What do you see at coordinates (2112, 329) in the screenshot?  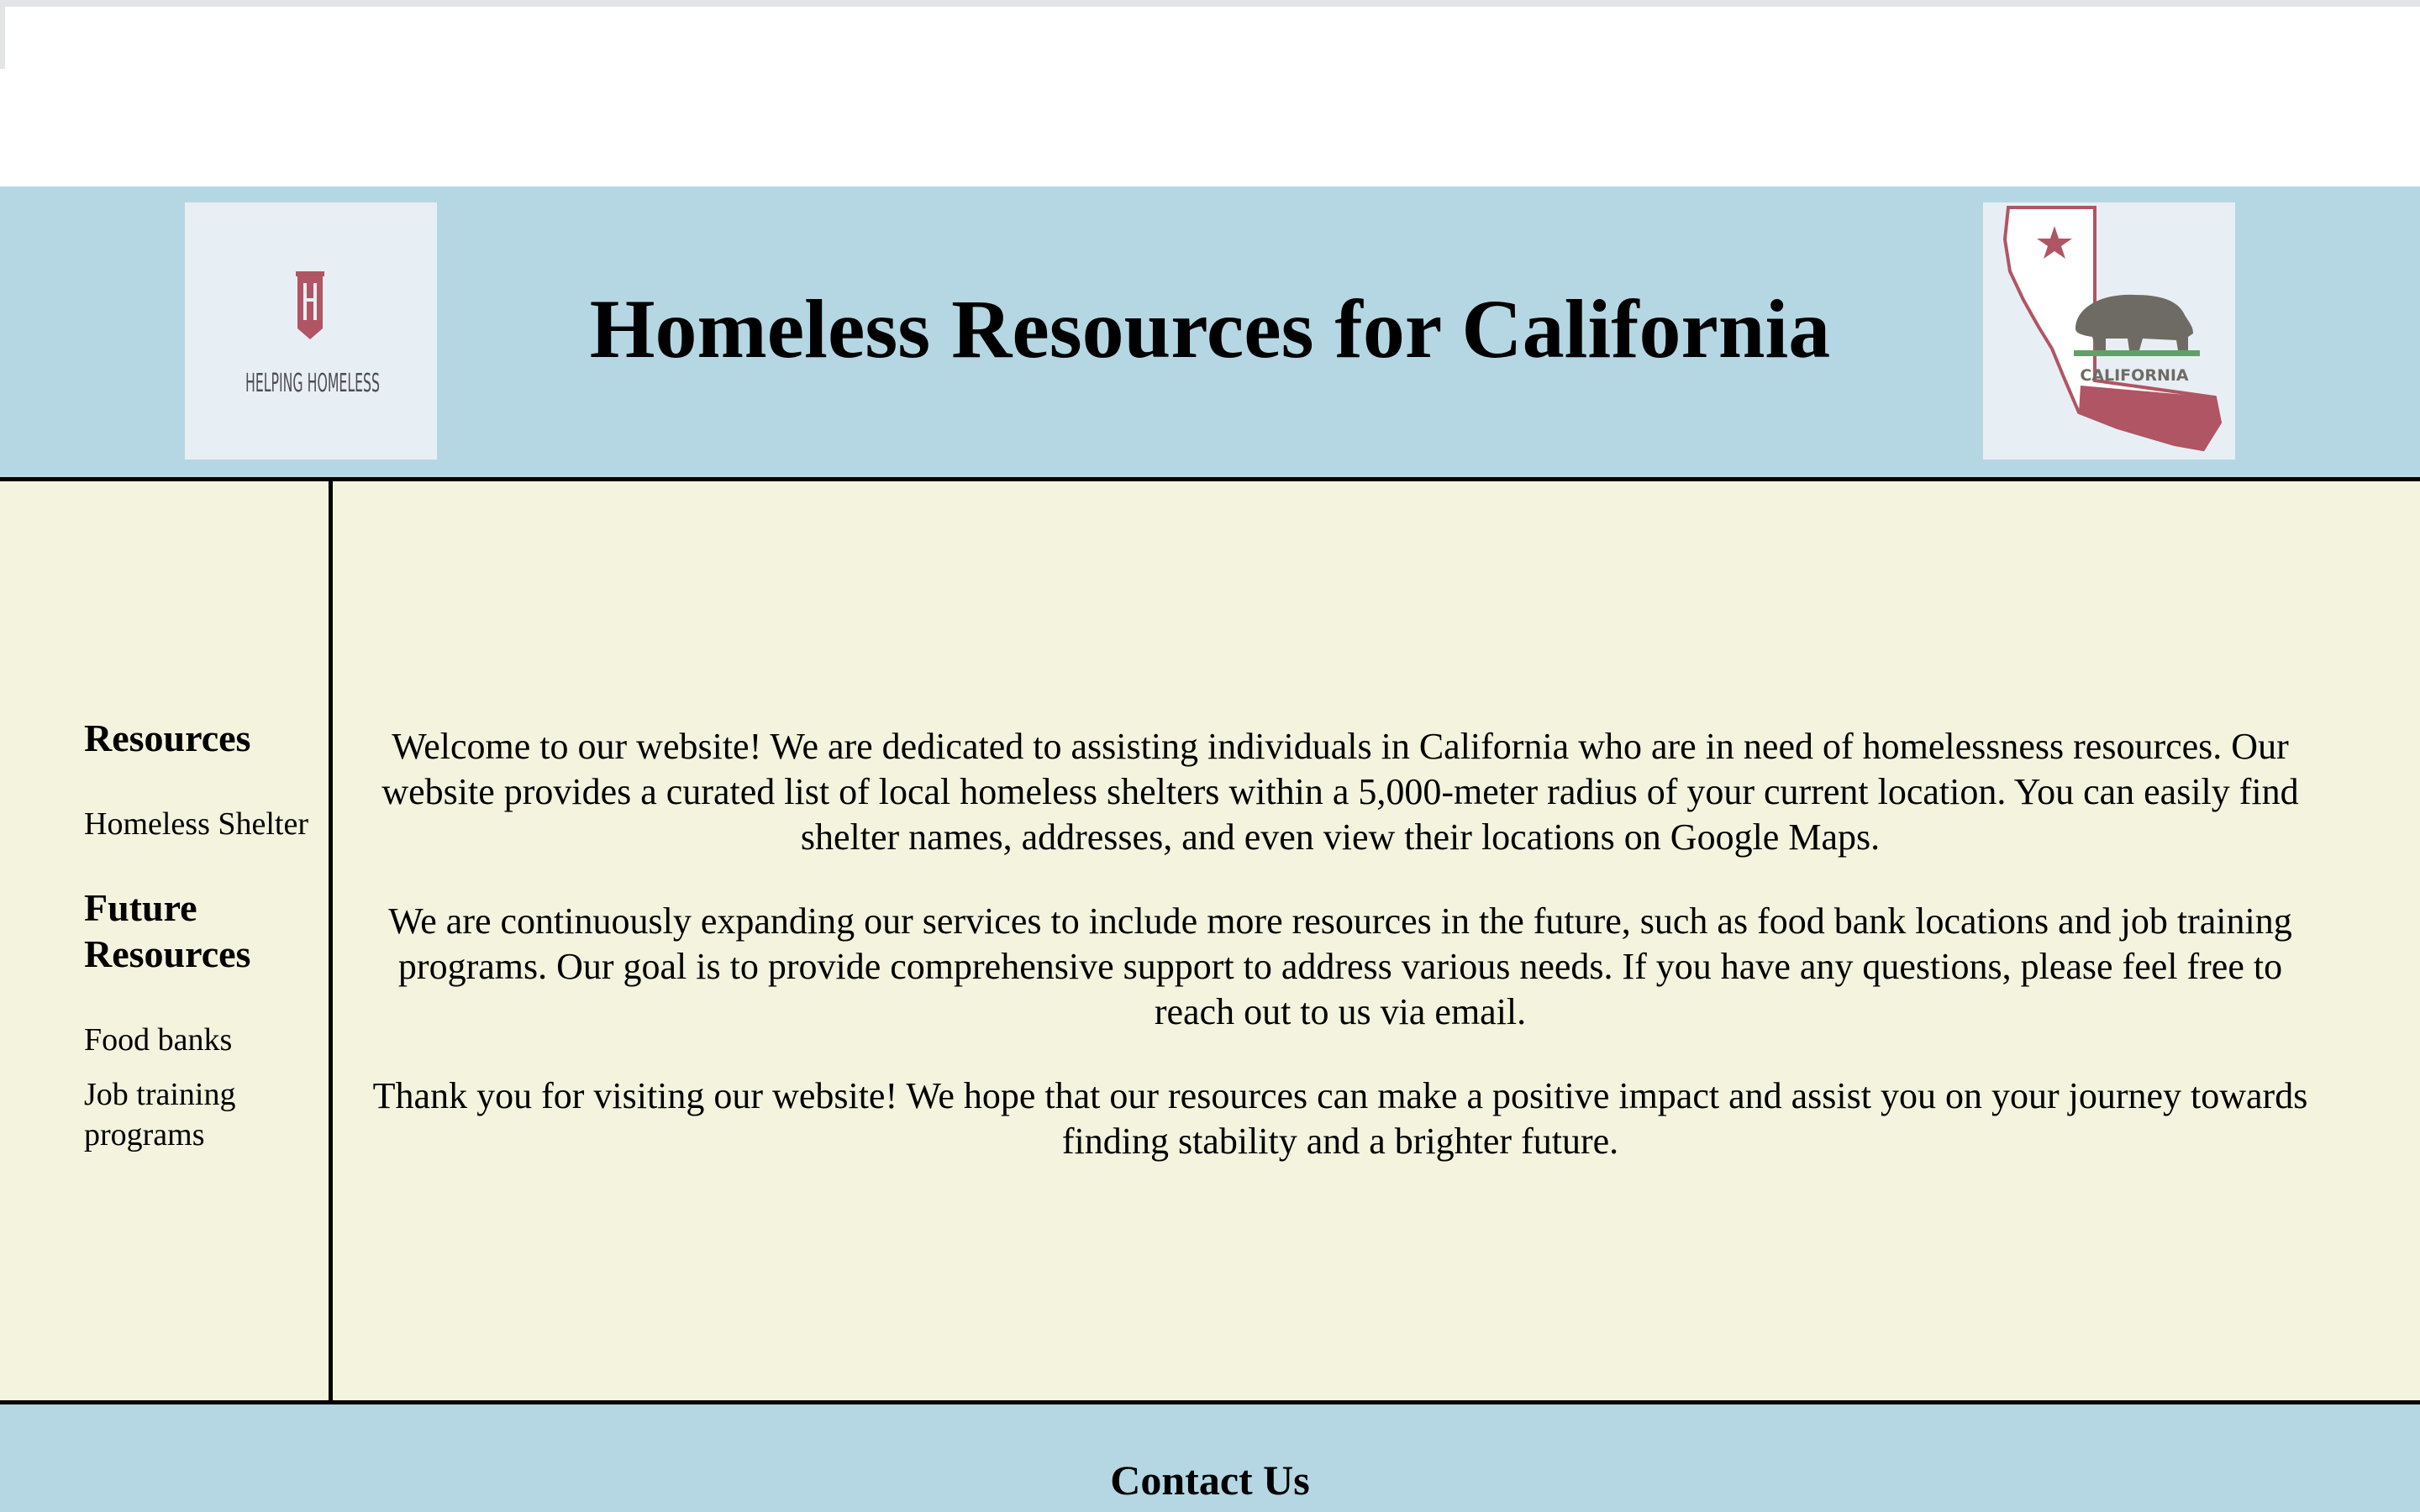 I see `california-bear-icon: CALIFORNIA` at bounding box center [2112, 329].